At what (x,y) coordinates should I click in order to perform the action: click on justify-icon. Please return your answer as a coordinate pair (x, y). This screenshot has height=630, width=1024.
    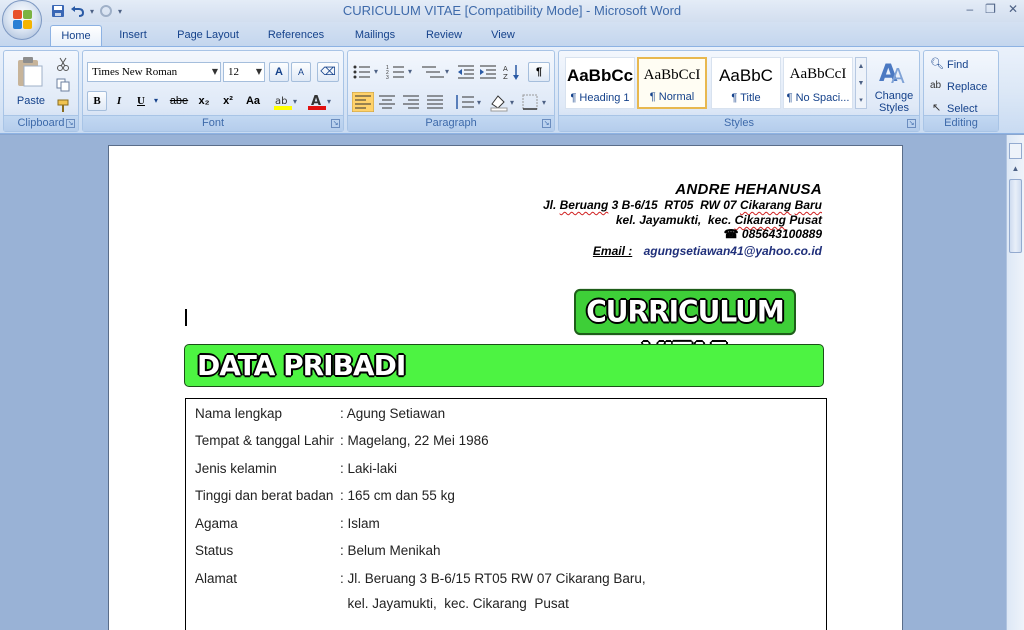
    Looking at the image, I should click on (435, 102).